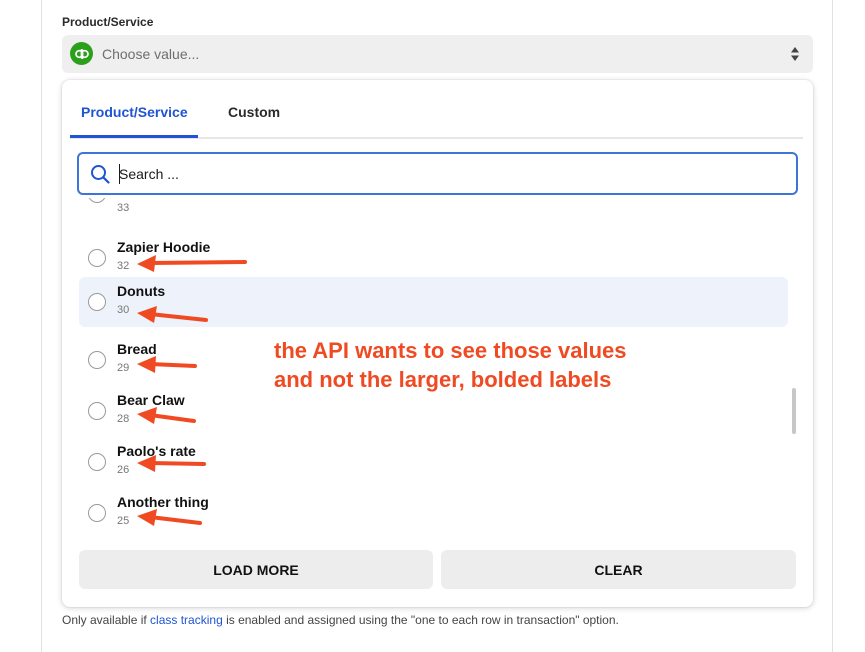 The image size is (865, 652). I want to click on item-label: Paolo's rate, so click(156, 451).